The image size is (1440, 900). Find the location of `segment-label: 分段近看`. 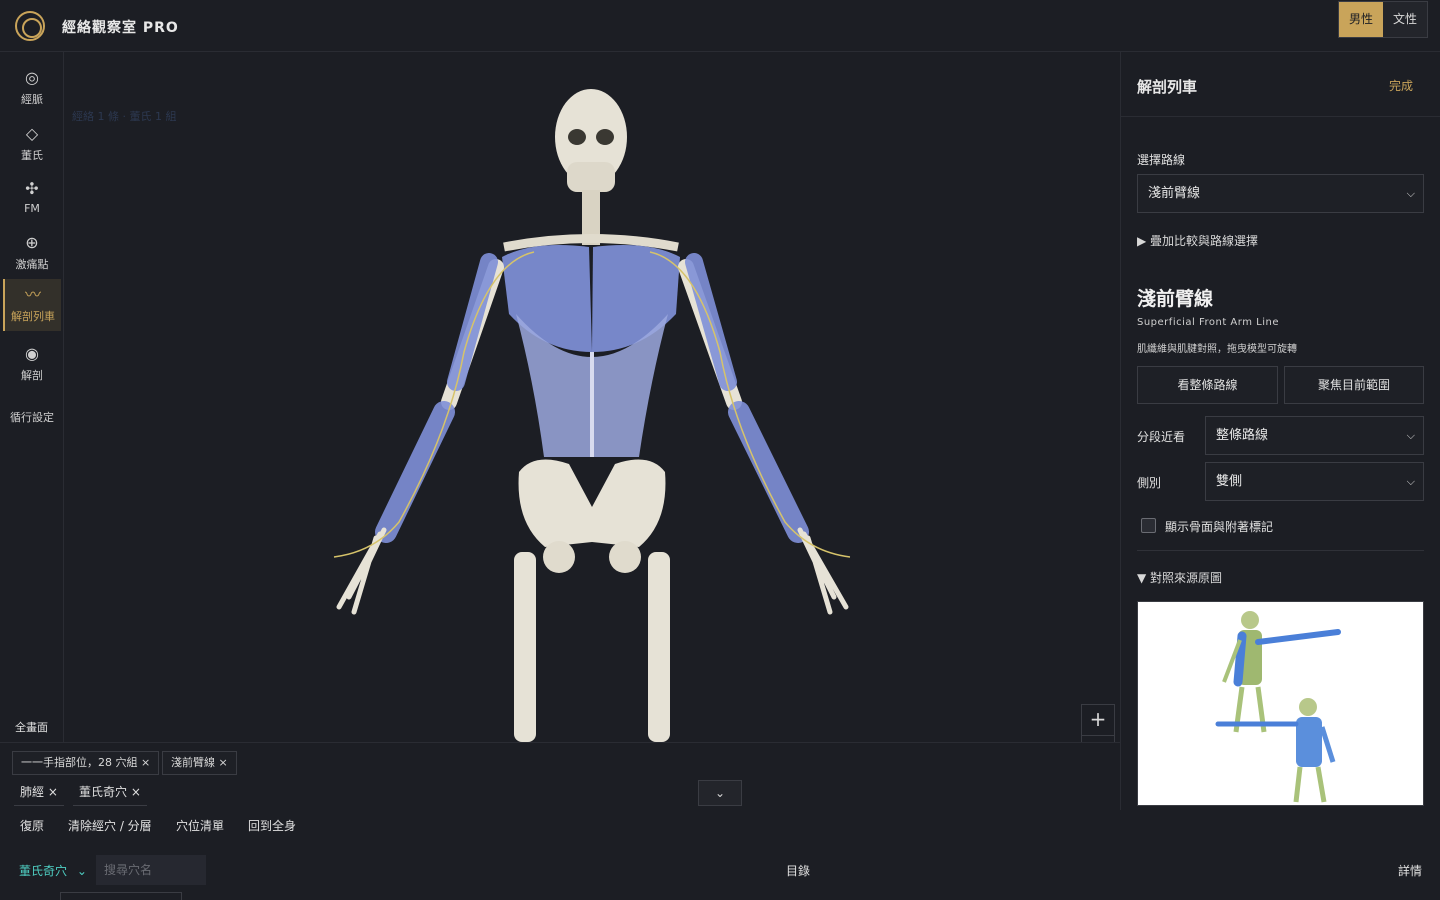

segment-label: 分段近看 is located at coordinates (1161, 437).